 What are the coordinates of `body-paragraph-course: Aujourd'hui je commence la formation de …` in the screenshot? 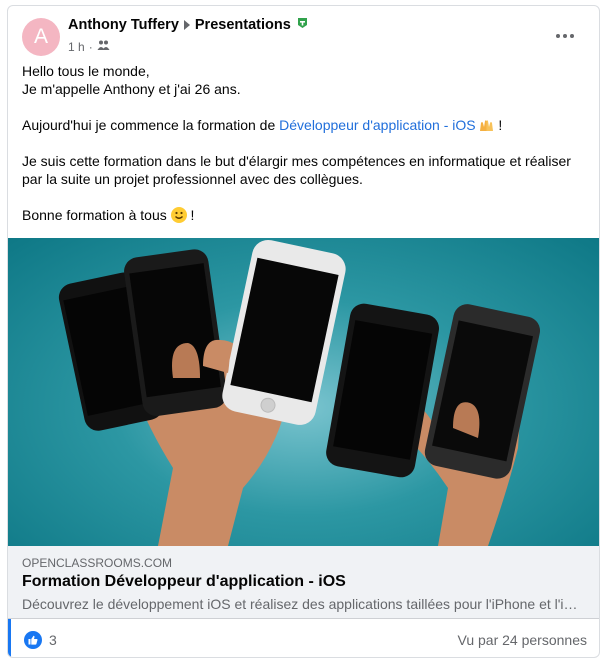 It's located at (304, 125).